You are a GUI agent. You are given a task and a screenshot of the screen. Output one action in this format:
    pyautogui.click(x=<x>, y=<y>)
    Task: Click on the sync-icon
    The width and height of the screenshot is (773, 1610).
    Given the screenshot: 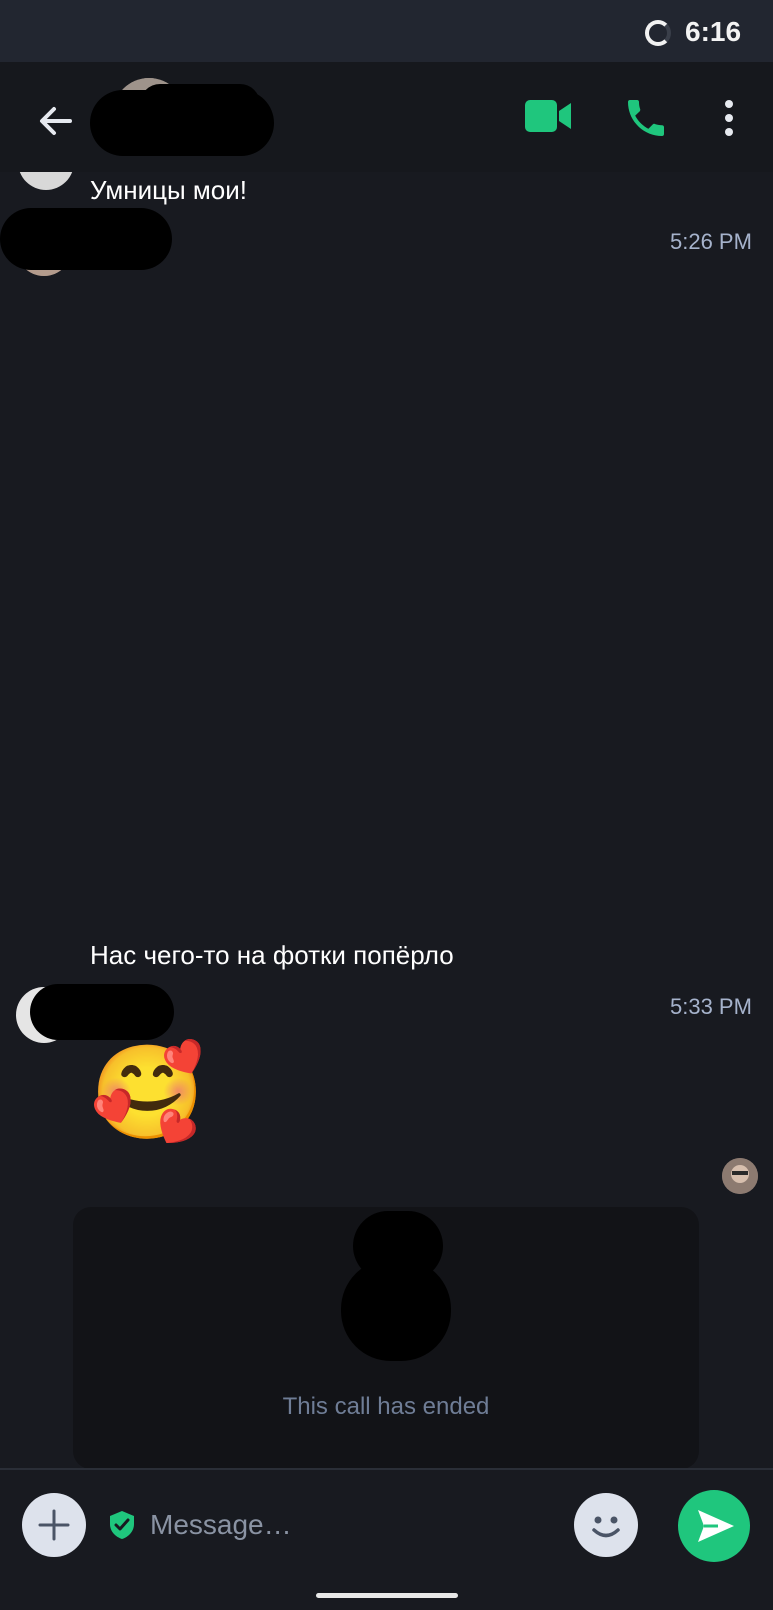 What is the action you would take?
    pyautogui.click(x=658, y=33)
    